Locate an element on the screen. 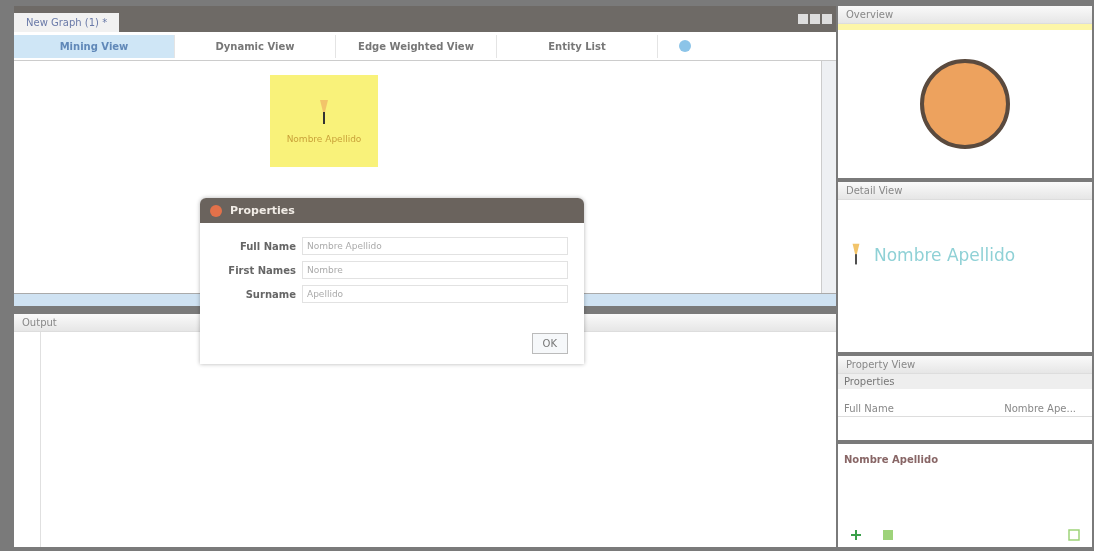 The image size is (1094, 551). entity-label: Nombre Apellido is located at coordinates (891, 459).